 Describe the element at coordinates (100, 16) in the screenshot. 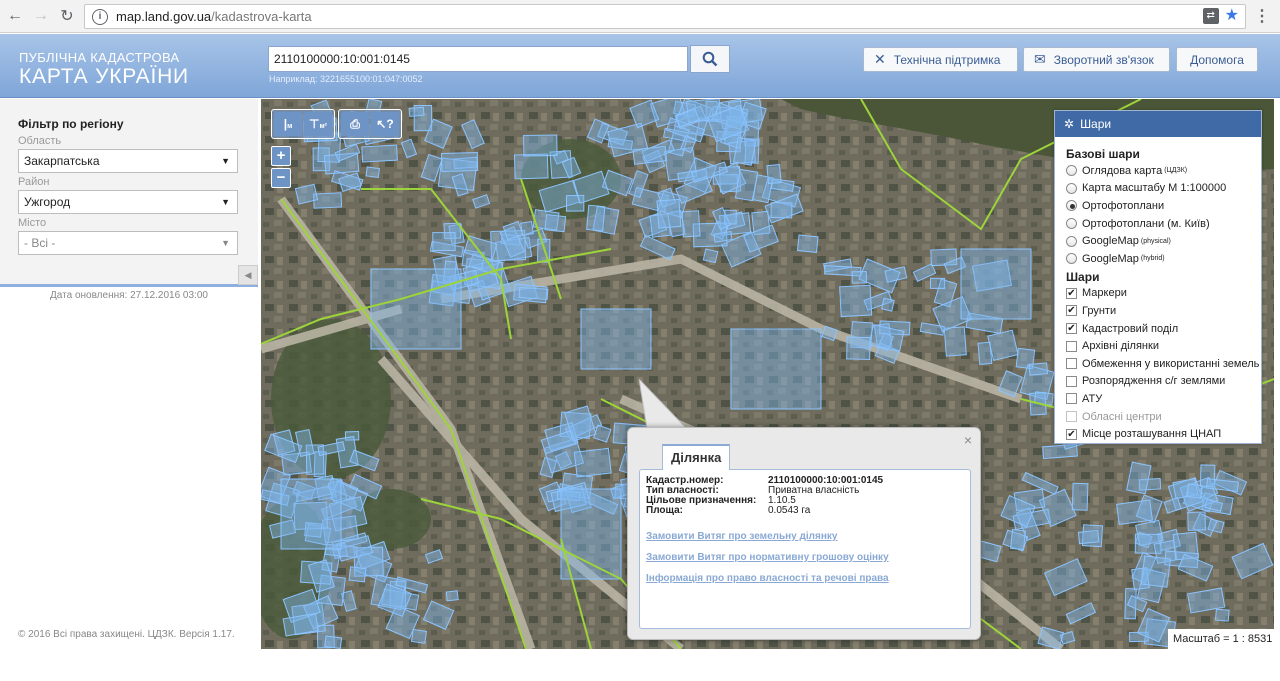

I see `info-icon: i` at that location.